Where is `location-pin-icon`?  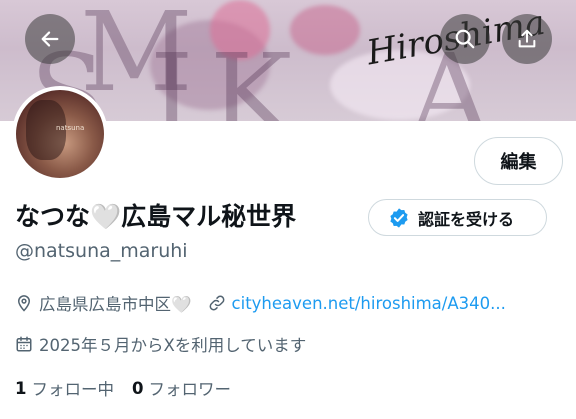 location-pin-icon is located at coordinates (24, 303).